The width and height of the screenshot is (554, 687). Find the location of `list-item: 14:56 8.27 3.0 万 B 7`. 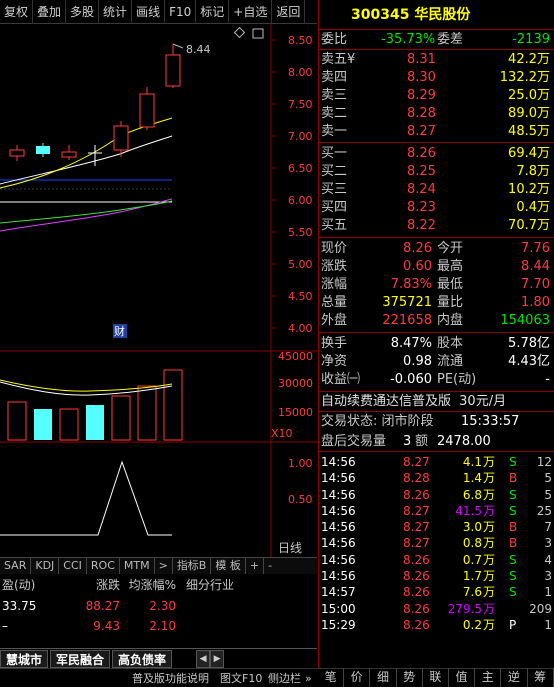

list-item: 14:56 8.27 3.0 万 B 7 is located at coordinates (436, 527).